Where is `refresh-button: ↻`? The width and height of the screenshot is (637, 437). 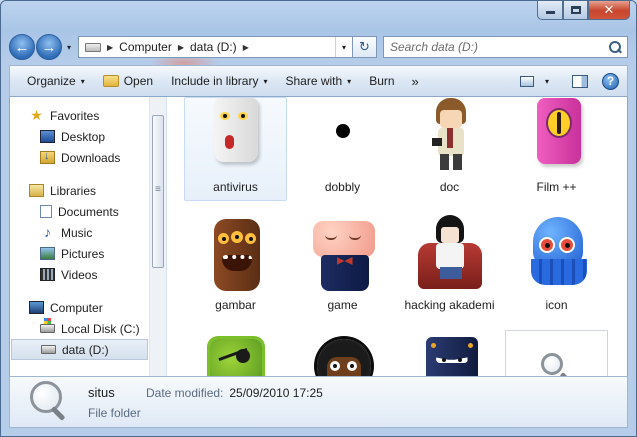
refresh-button: ↻ is located at coordinates (365, 47).